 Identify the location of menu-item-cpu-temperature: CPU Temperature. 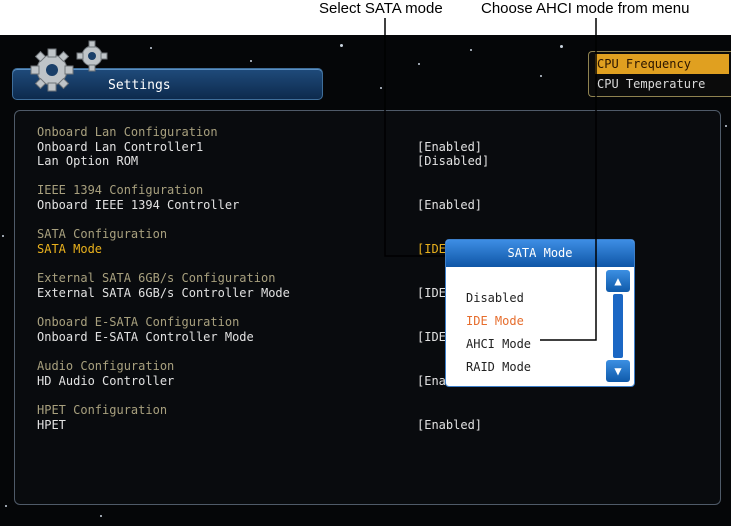
(651, 84).